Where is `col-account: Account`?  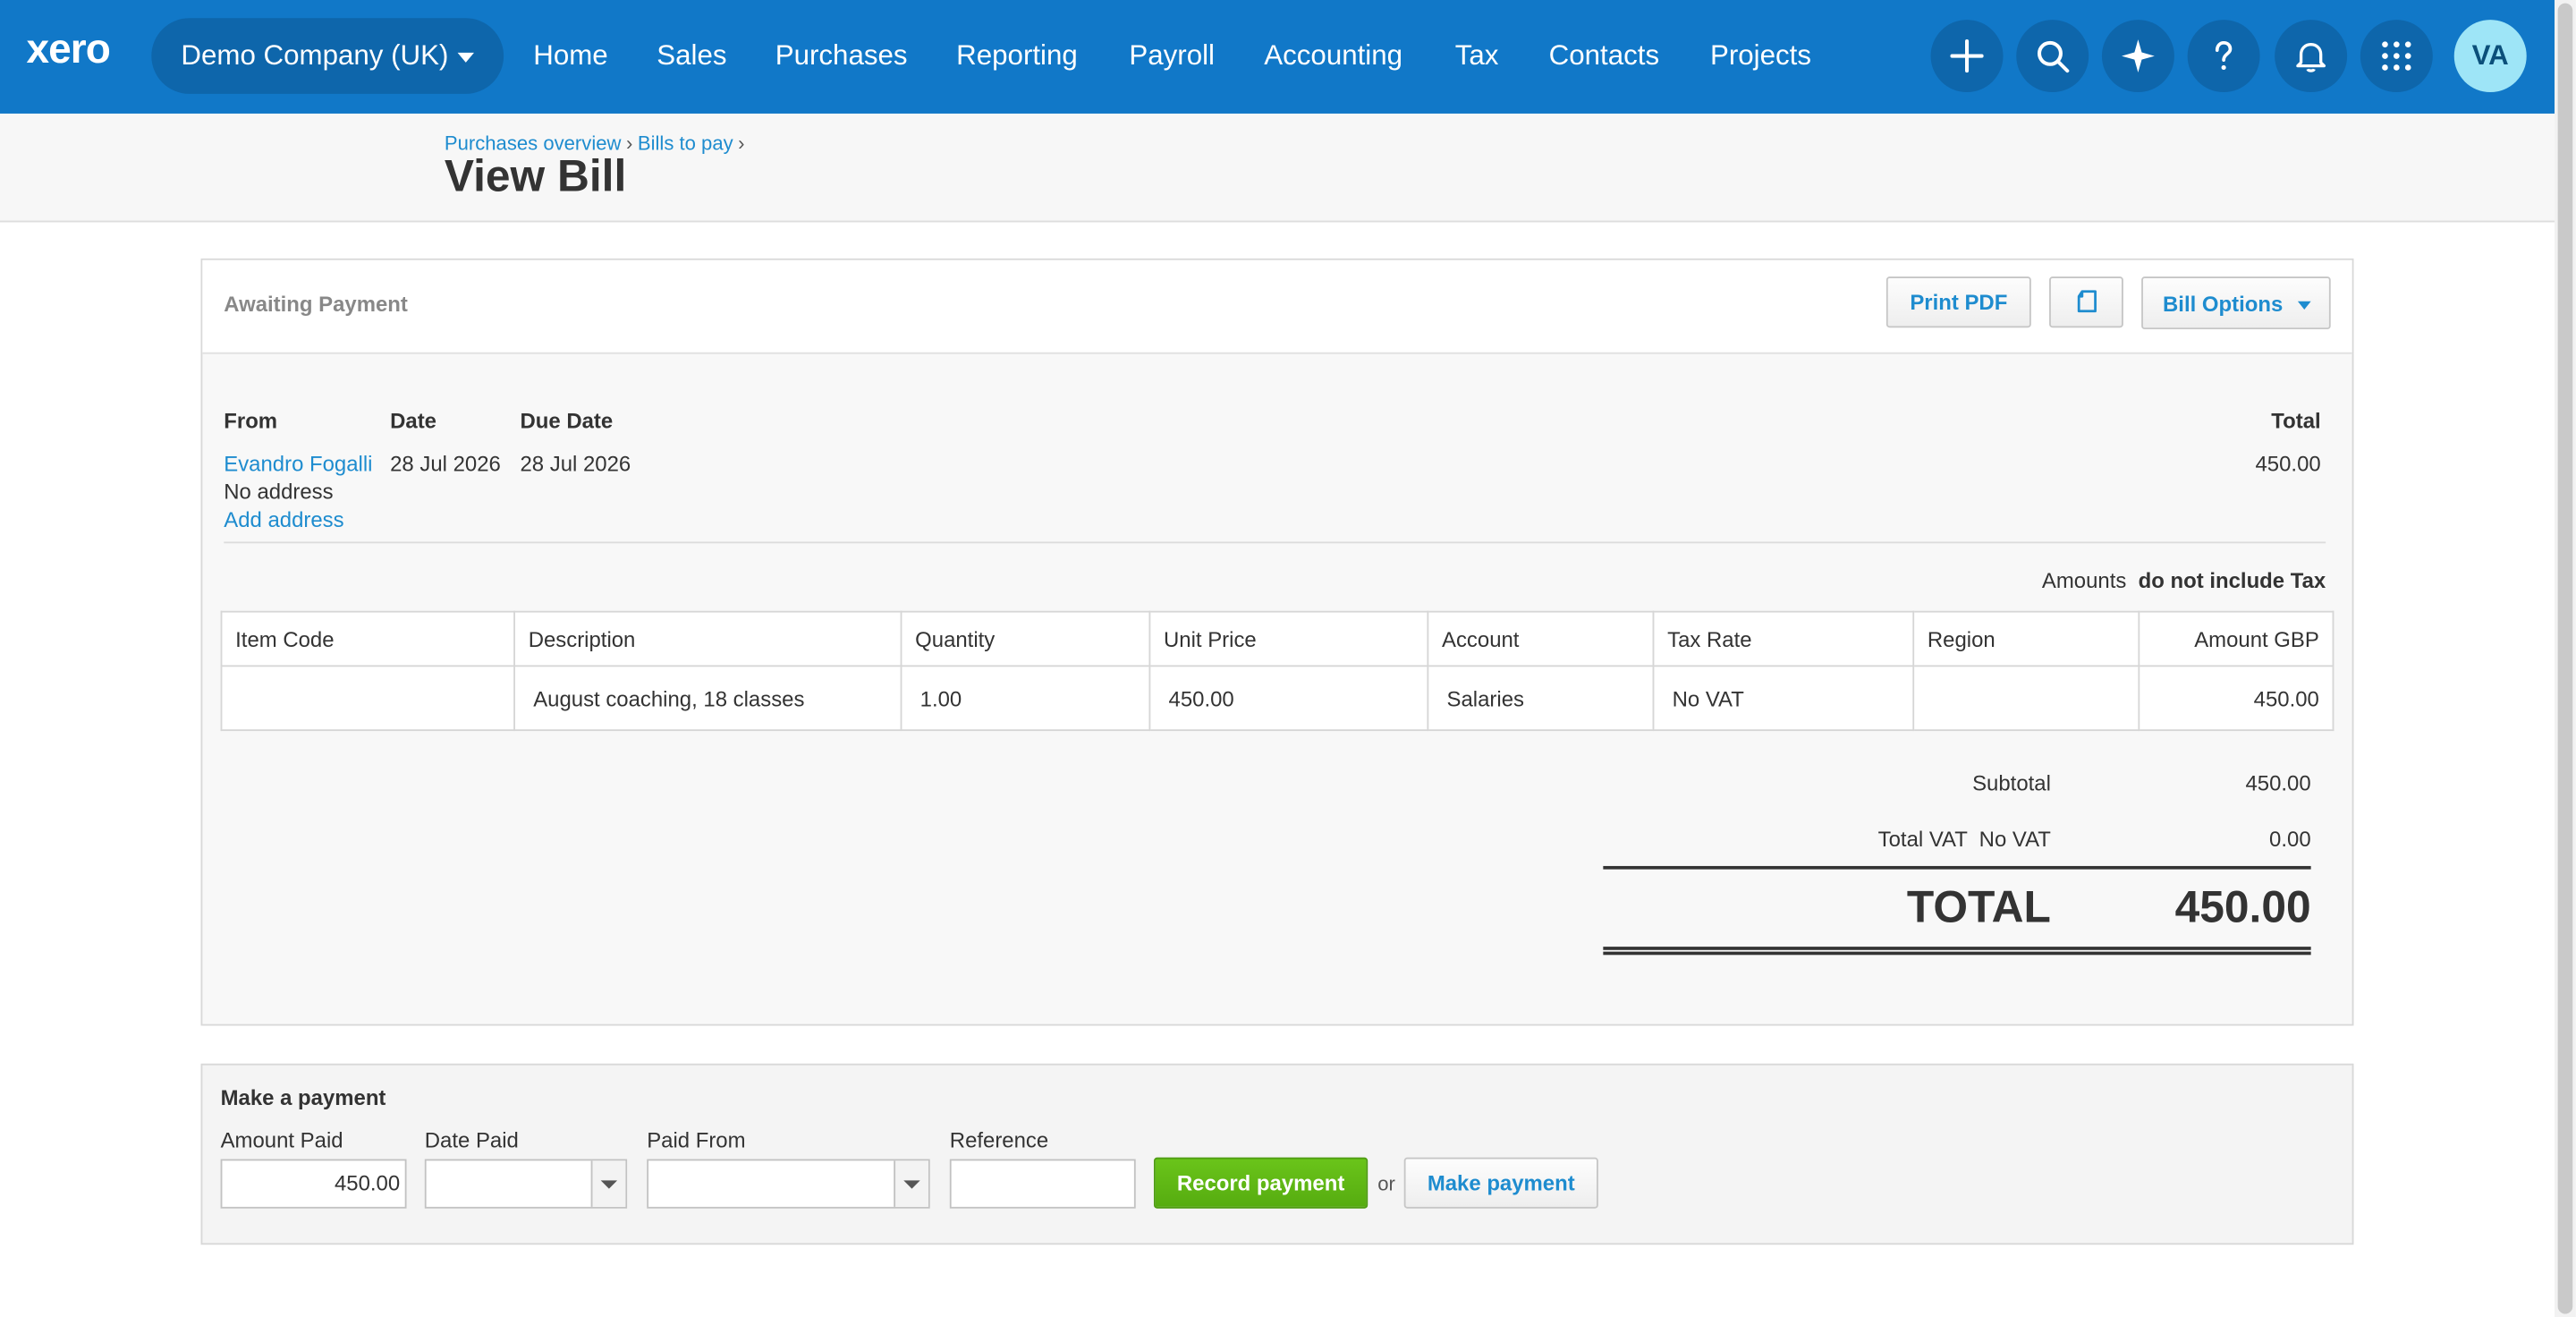
col-account: Account is located at coordinates (1541, 638).